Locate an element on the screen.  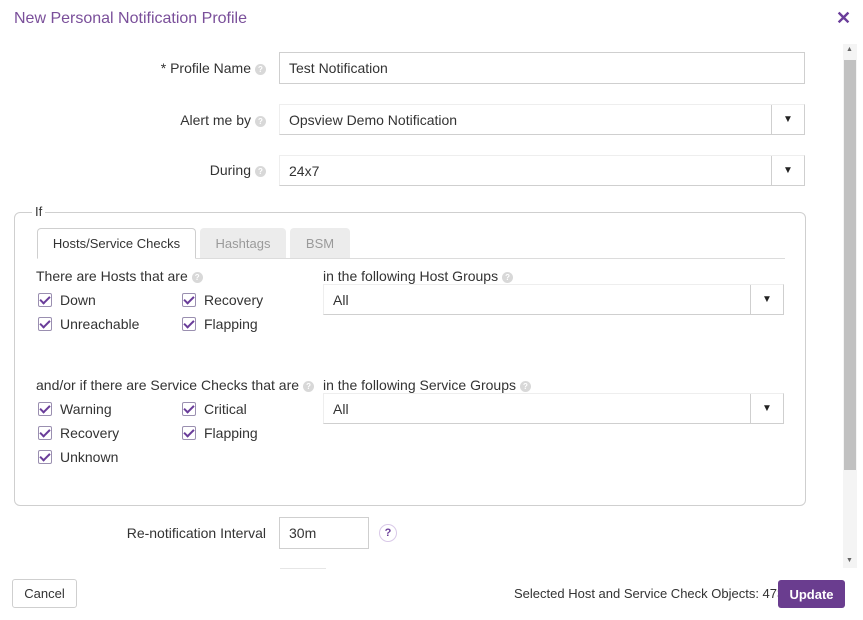
host-groups-value: All is located at coordinates (341, 299).